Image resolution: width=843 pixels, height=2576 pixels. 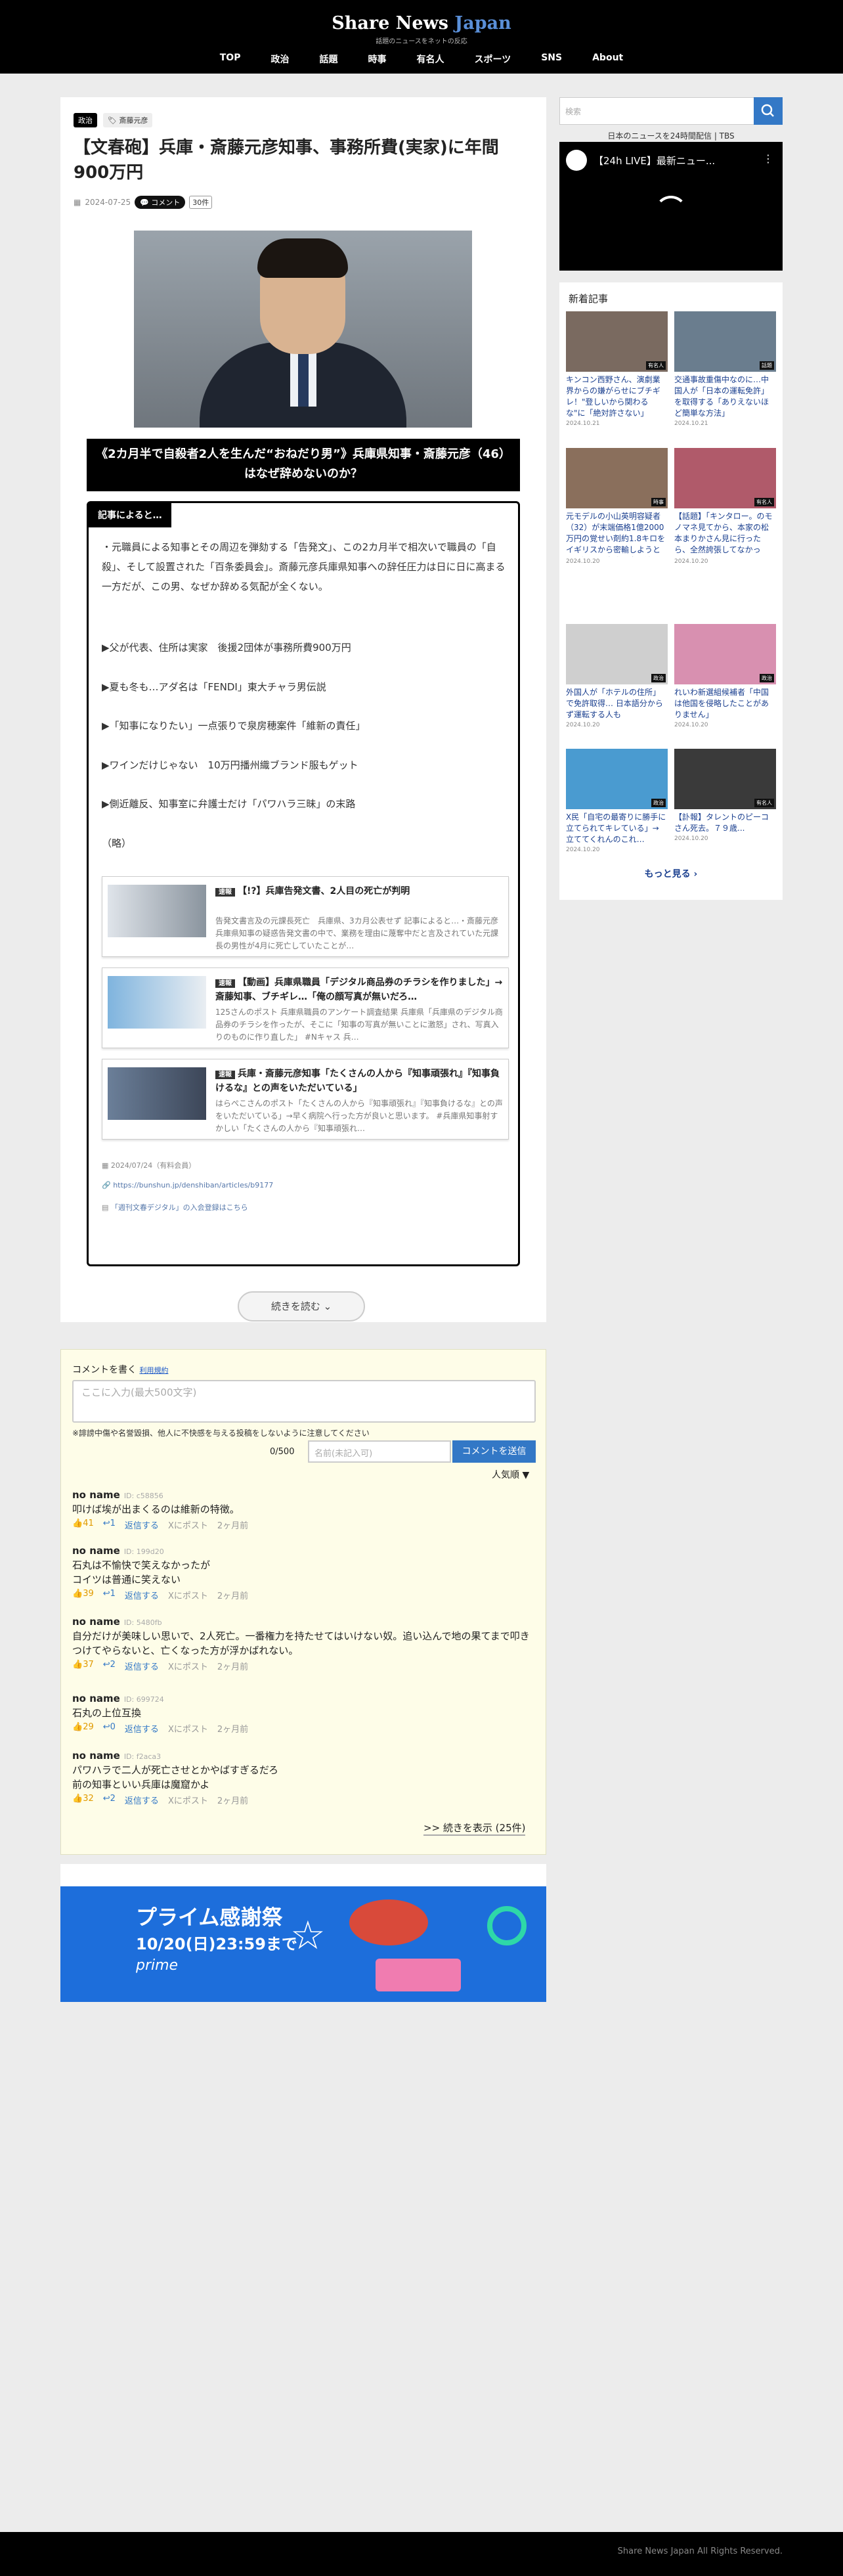 What do you see at coordinates (768, 111) in the screenshot?
I see `search-button` at bounding box center [768, 111].